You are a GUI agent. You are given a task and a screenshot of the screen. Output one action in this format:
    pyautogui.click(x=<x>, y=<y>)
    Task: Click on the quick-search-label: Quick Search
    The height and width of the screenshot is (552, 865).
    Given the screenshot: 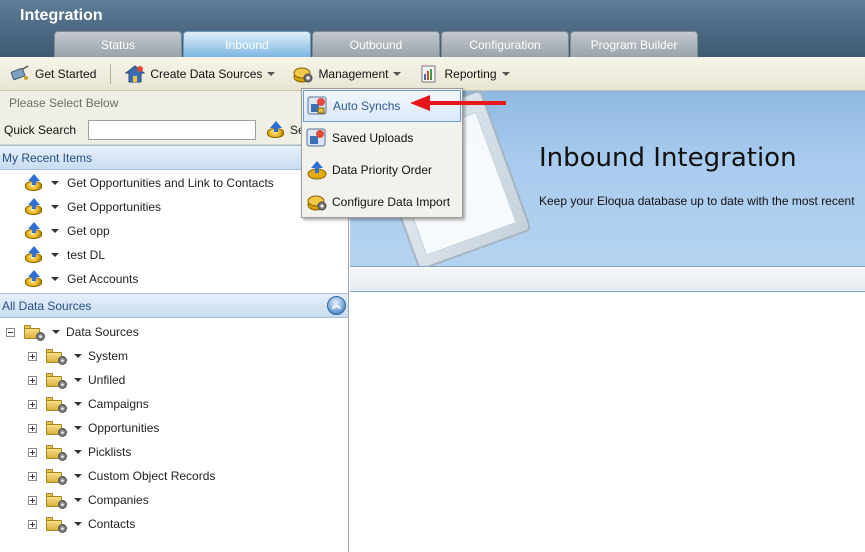 What is the action you would take?
    pyautogui.click(x=40, y=129)
    